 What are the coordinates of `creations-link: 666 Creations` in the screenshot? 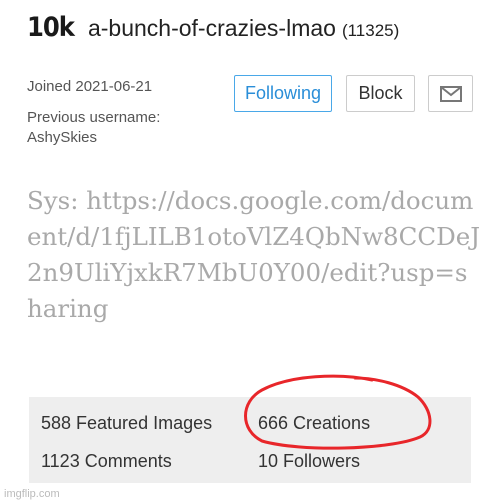 It's located at (314, 423).